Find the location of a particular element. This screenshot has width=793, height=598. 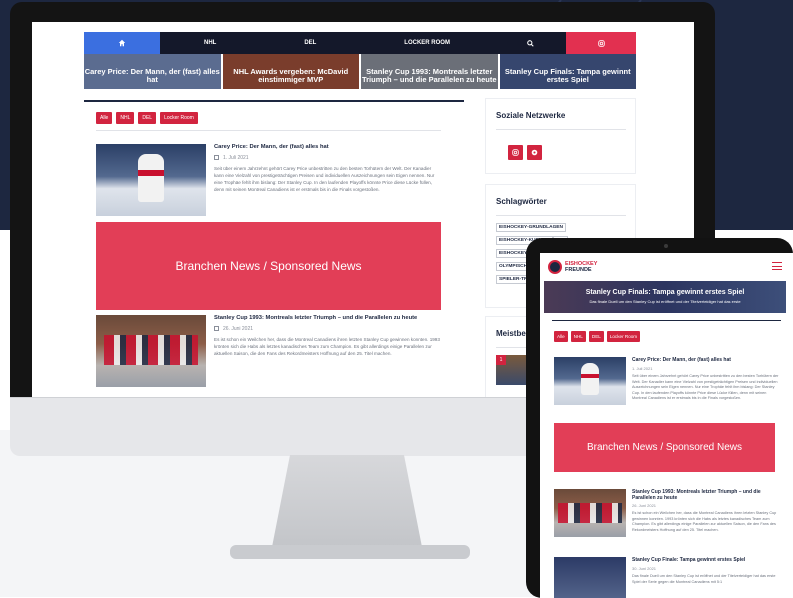

desktop-monitor-stand is located at coordinates (347, 501).